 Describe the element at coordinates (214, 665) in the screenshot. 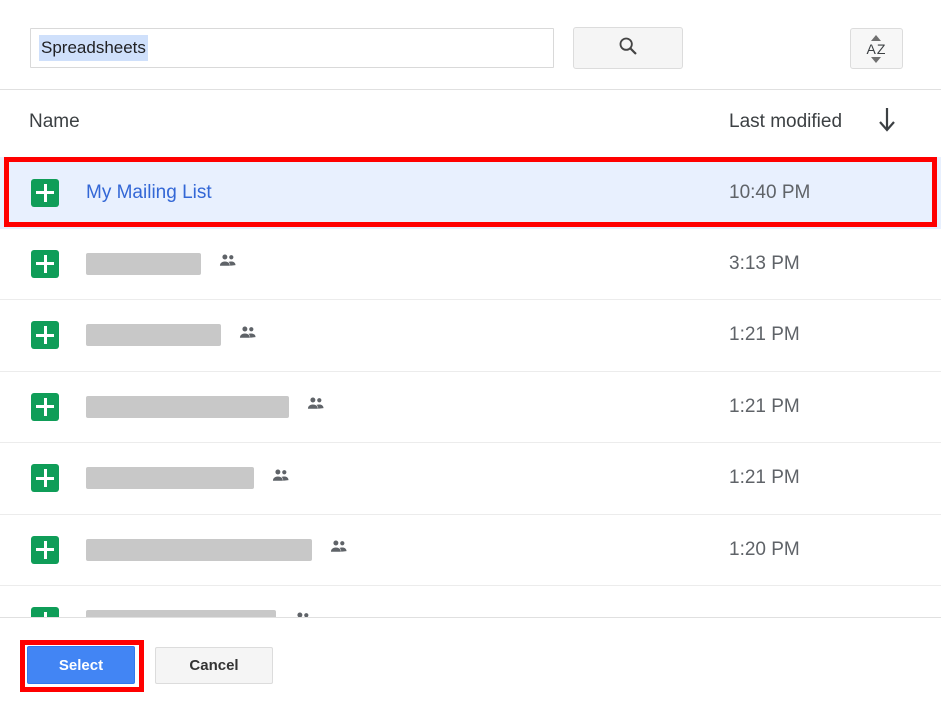

I see `cancel-button: Cancel` at that location.